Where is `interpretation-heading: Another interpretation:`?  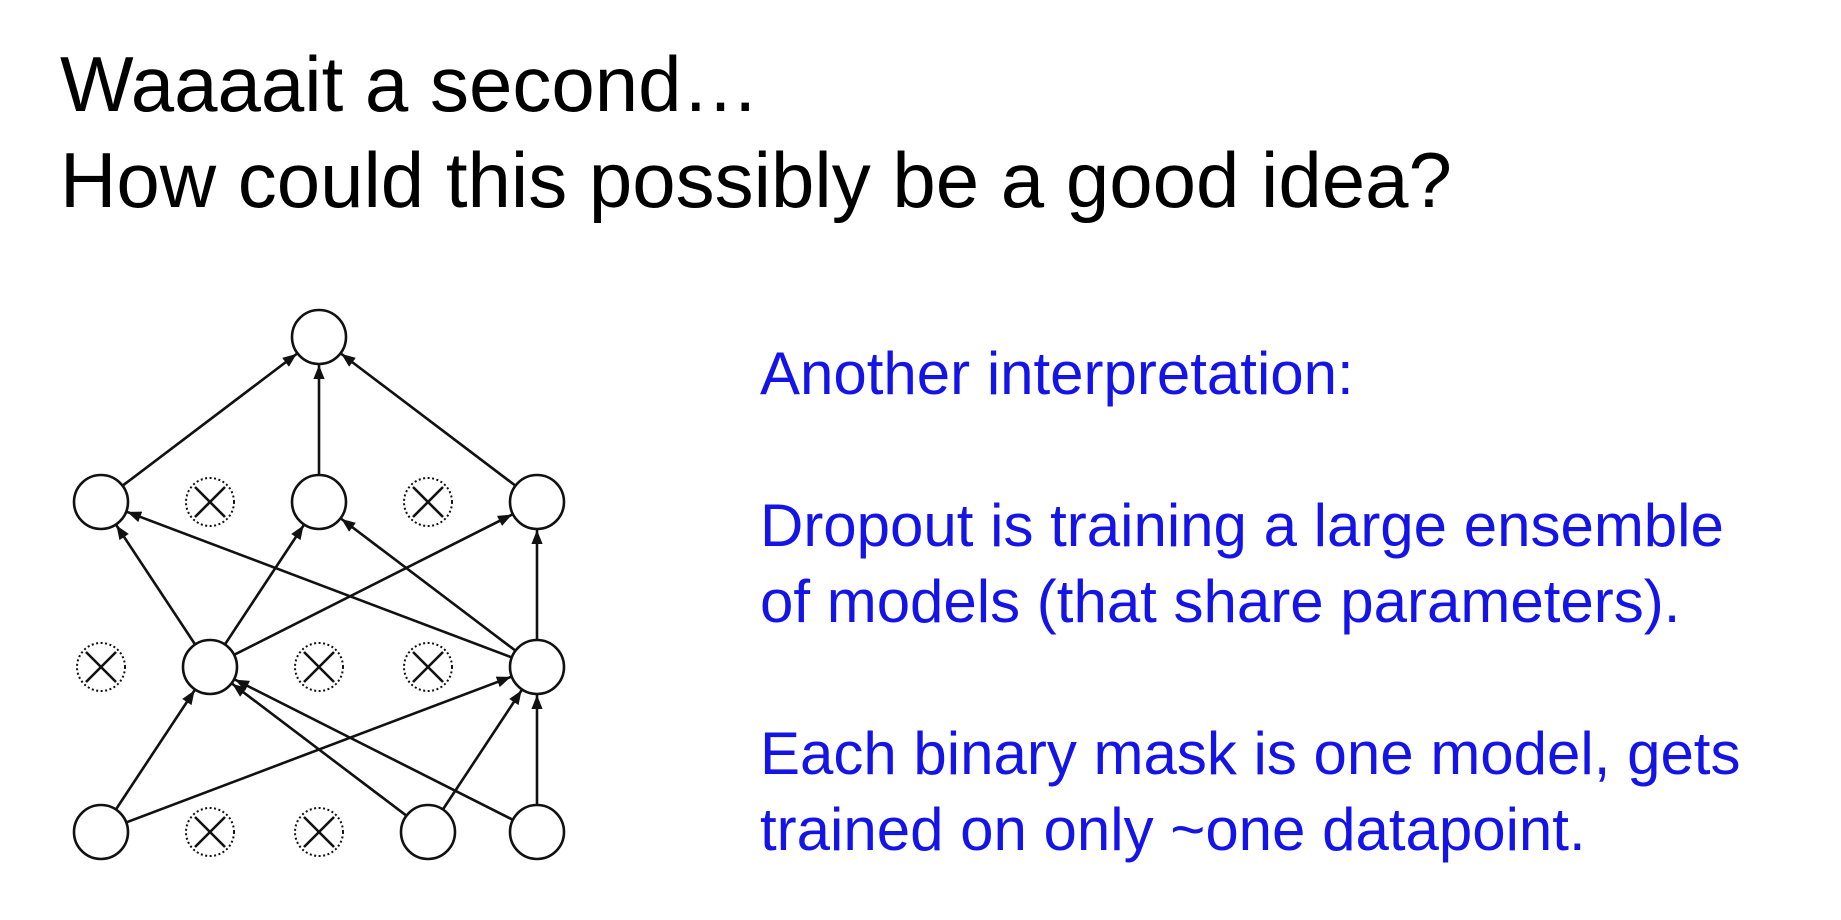 interpretation-heading: Another interpretation: is located at coordinates (1057, 373).